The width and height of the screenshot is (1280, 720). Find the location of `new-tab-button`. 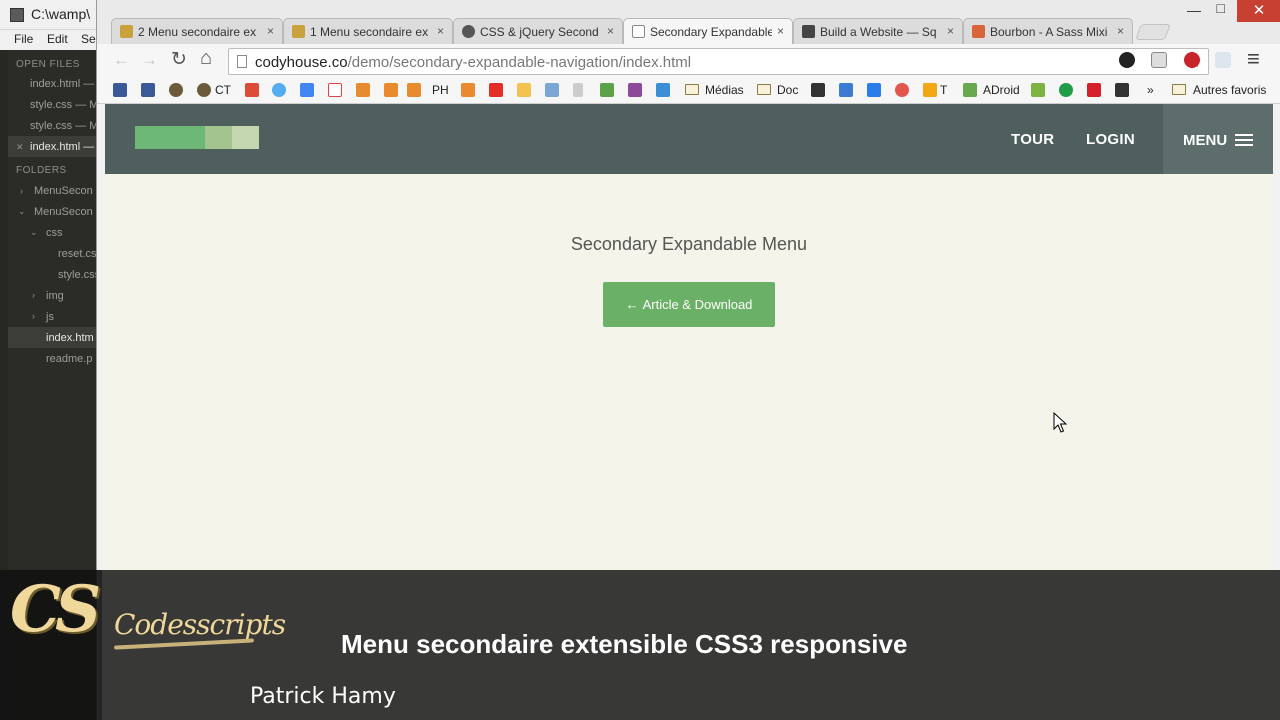

new-tab-button is located at coordinates (1153, 32).